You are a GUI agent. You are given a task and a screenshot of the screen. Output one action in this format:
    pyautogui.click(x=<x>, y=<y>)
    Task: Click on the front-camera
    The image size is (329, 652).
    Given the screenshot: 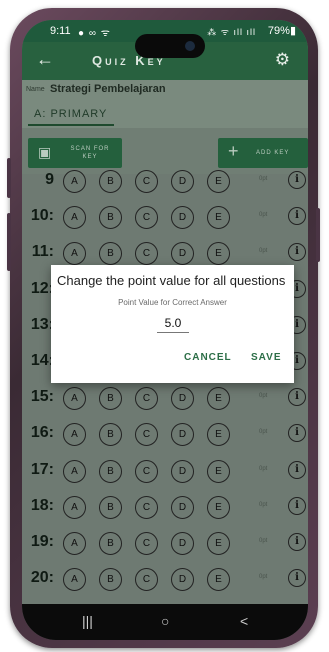 What is the action you would take?
    pyautogui.click(x=170, y=46)
    